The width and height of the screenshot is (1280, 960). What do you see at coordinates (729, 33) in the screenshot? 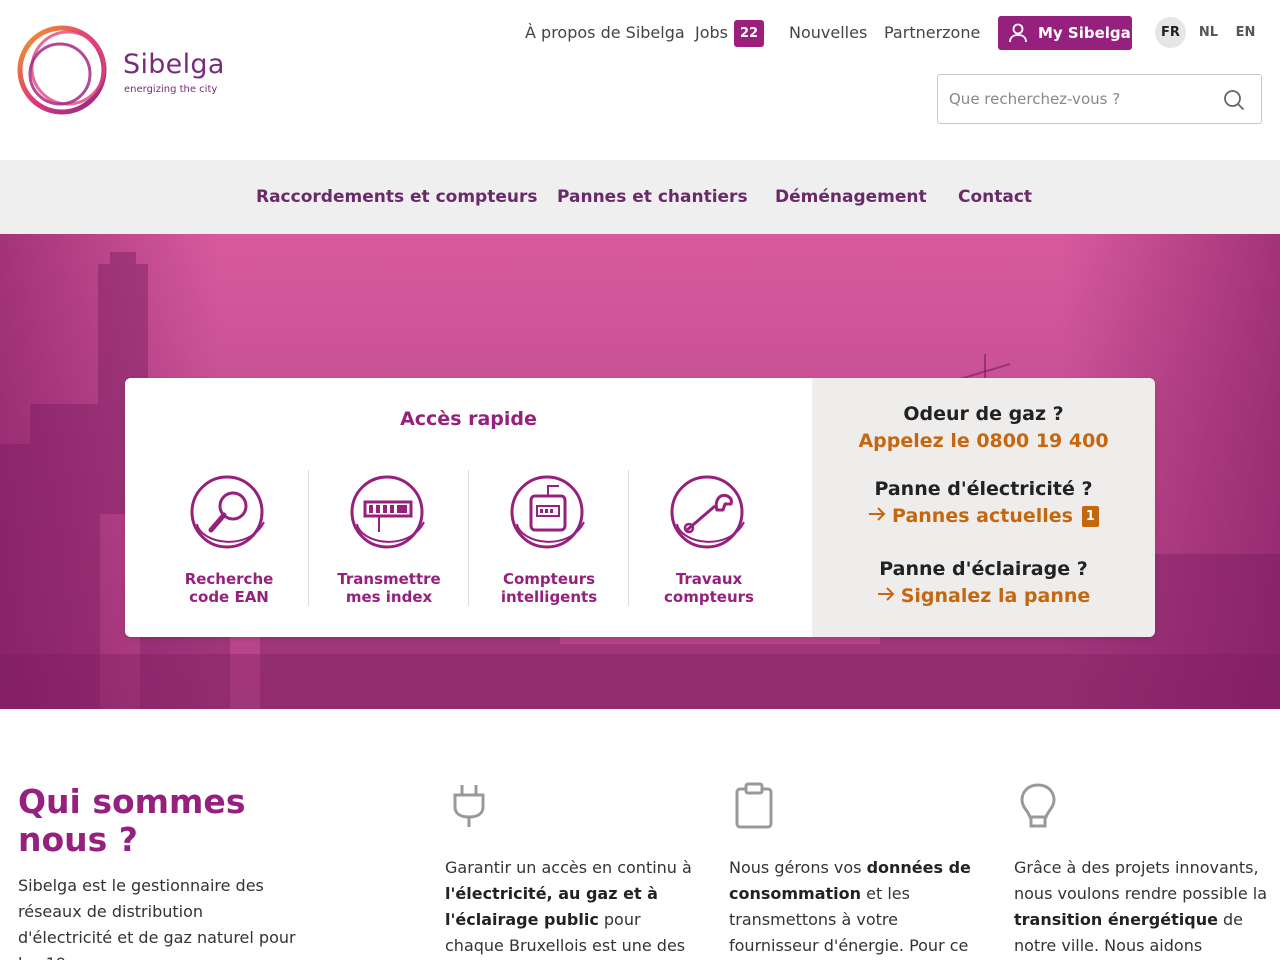
I see `topnav-jobs-link: Jobs 22` at bounding box center [729, 33].